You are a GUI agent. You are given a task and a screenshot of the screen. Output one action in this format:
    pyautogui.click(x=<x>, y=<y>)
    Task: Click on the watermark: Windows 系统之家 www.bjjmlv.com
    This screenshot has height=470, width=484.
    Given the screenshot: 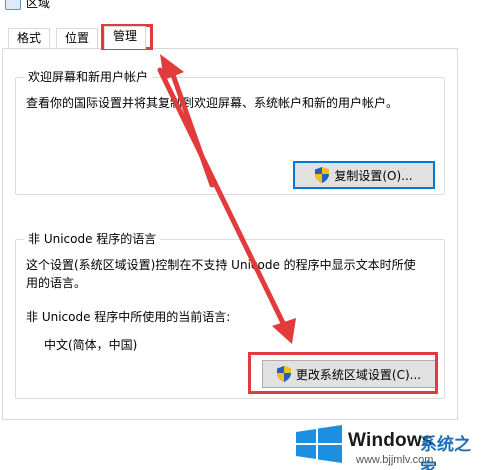 What is the action you would take?
    pyautogui.click(x=387, y=444)
    